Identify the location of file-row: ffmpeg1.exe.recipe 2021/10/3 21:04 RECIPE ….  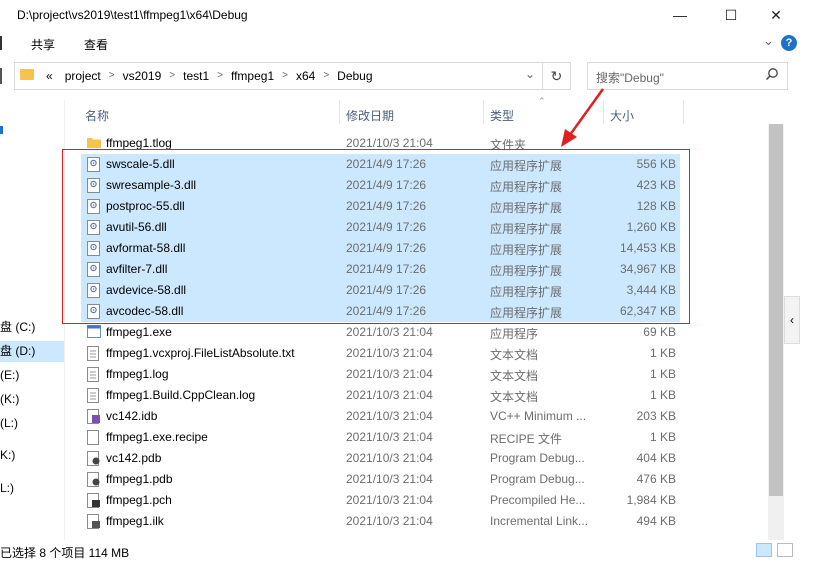
(380, 437).